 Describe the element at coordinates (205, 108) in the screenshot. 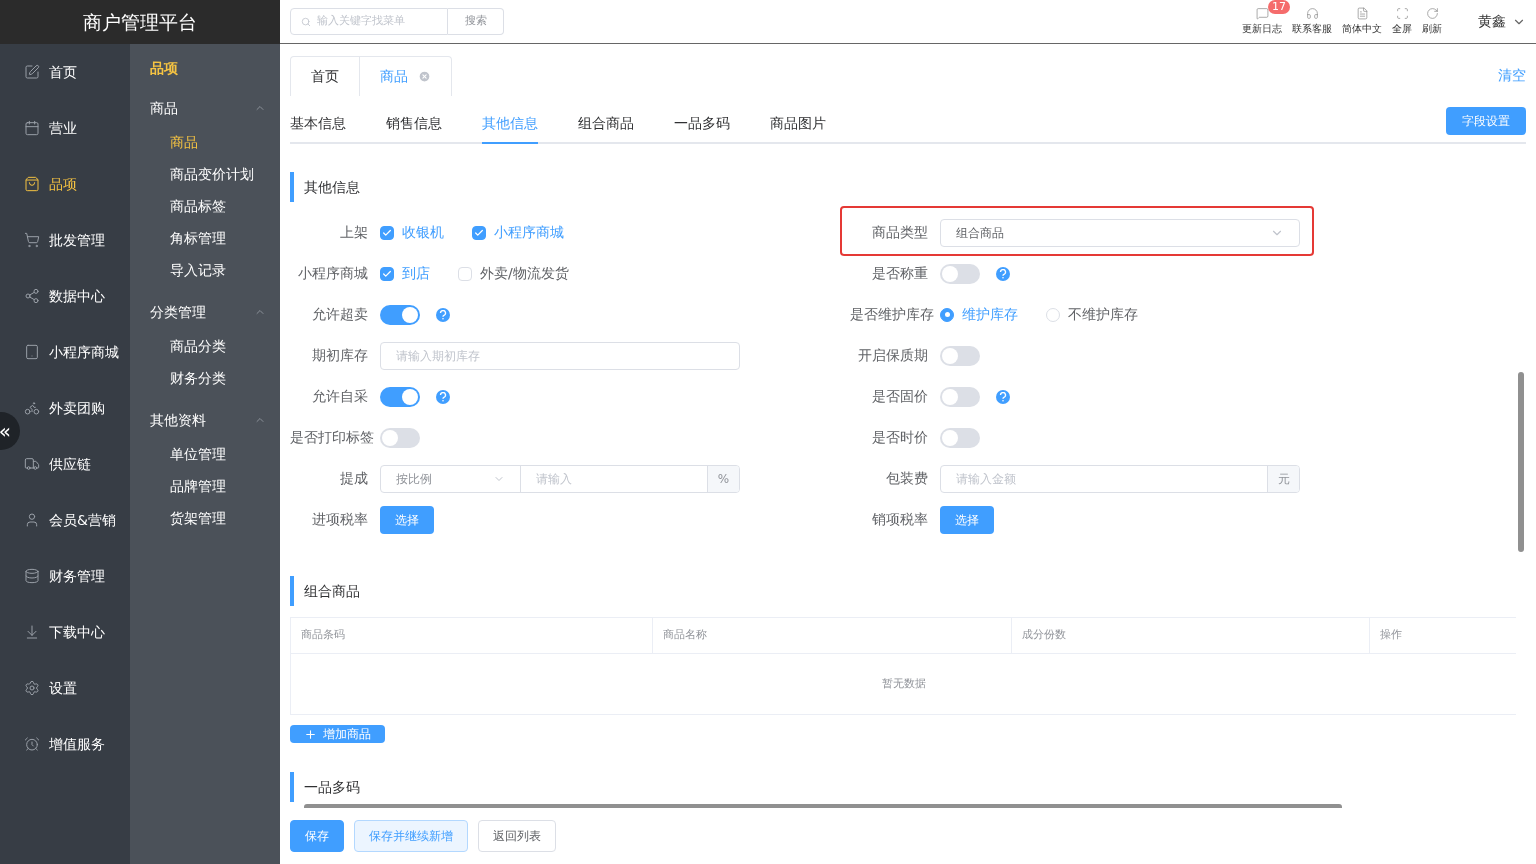

I see `sub-nav-group: 商品` at that location.